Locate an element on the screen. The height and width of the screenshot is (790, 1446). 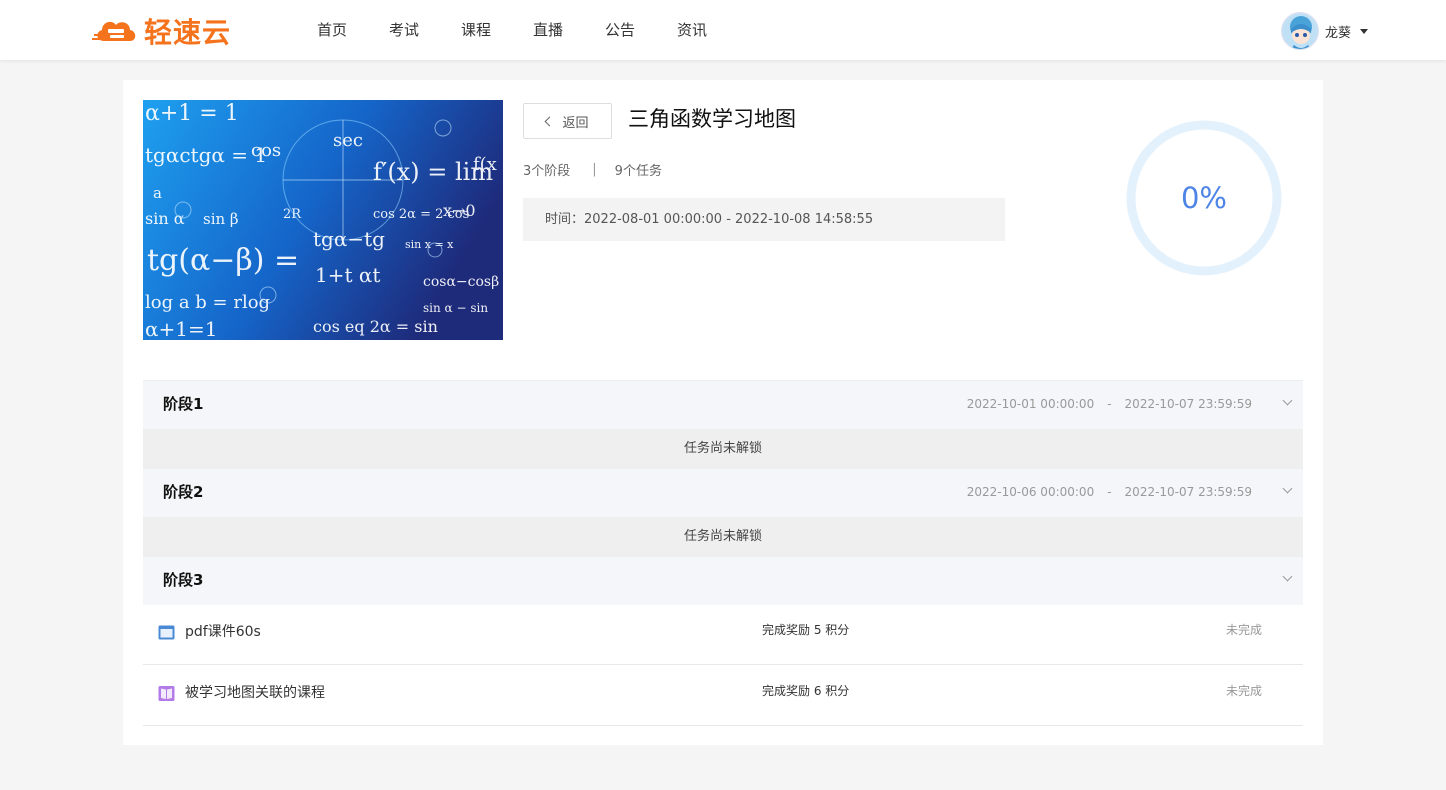
back-button-label: 返回 is located at coordinates (575, 123).